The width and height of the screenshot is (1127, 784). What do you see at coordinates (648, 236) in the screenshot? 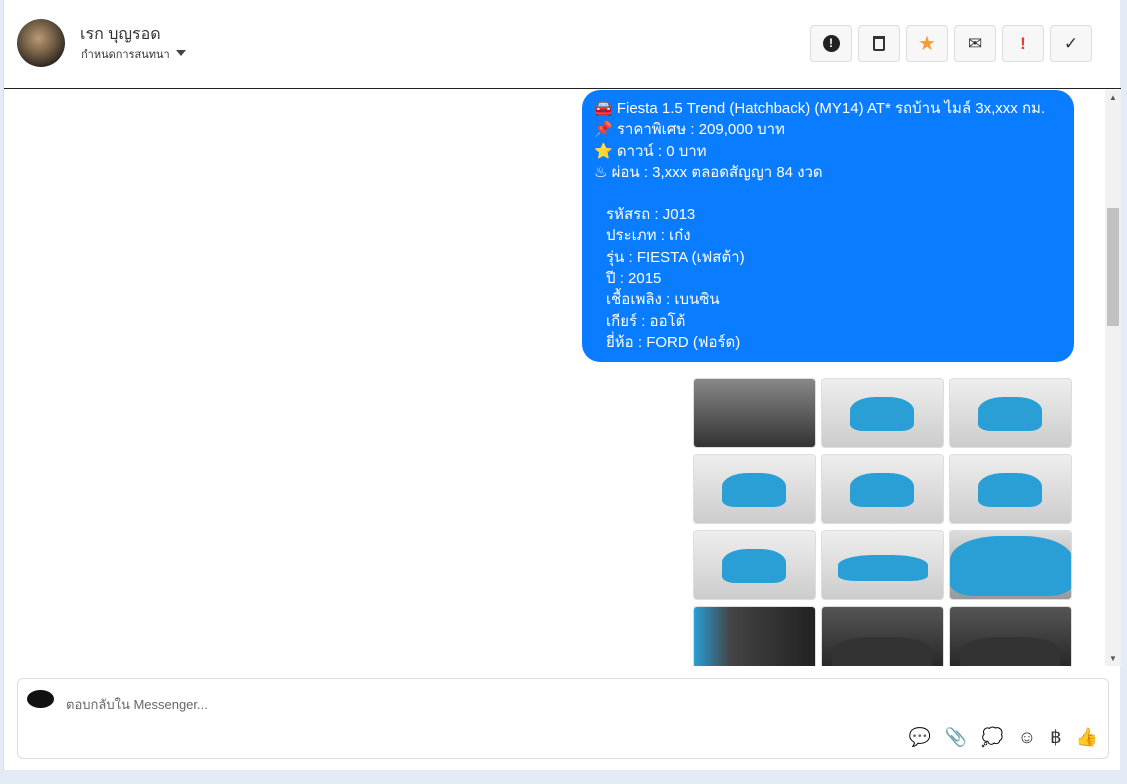
I see `detail-line: ประเภท : เก๋ง` at bounding box center [648, 236].